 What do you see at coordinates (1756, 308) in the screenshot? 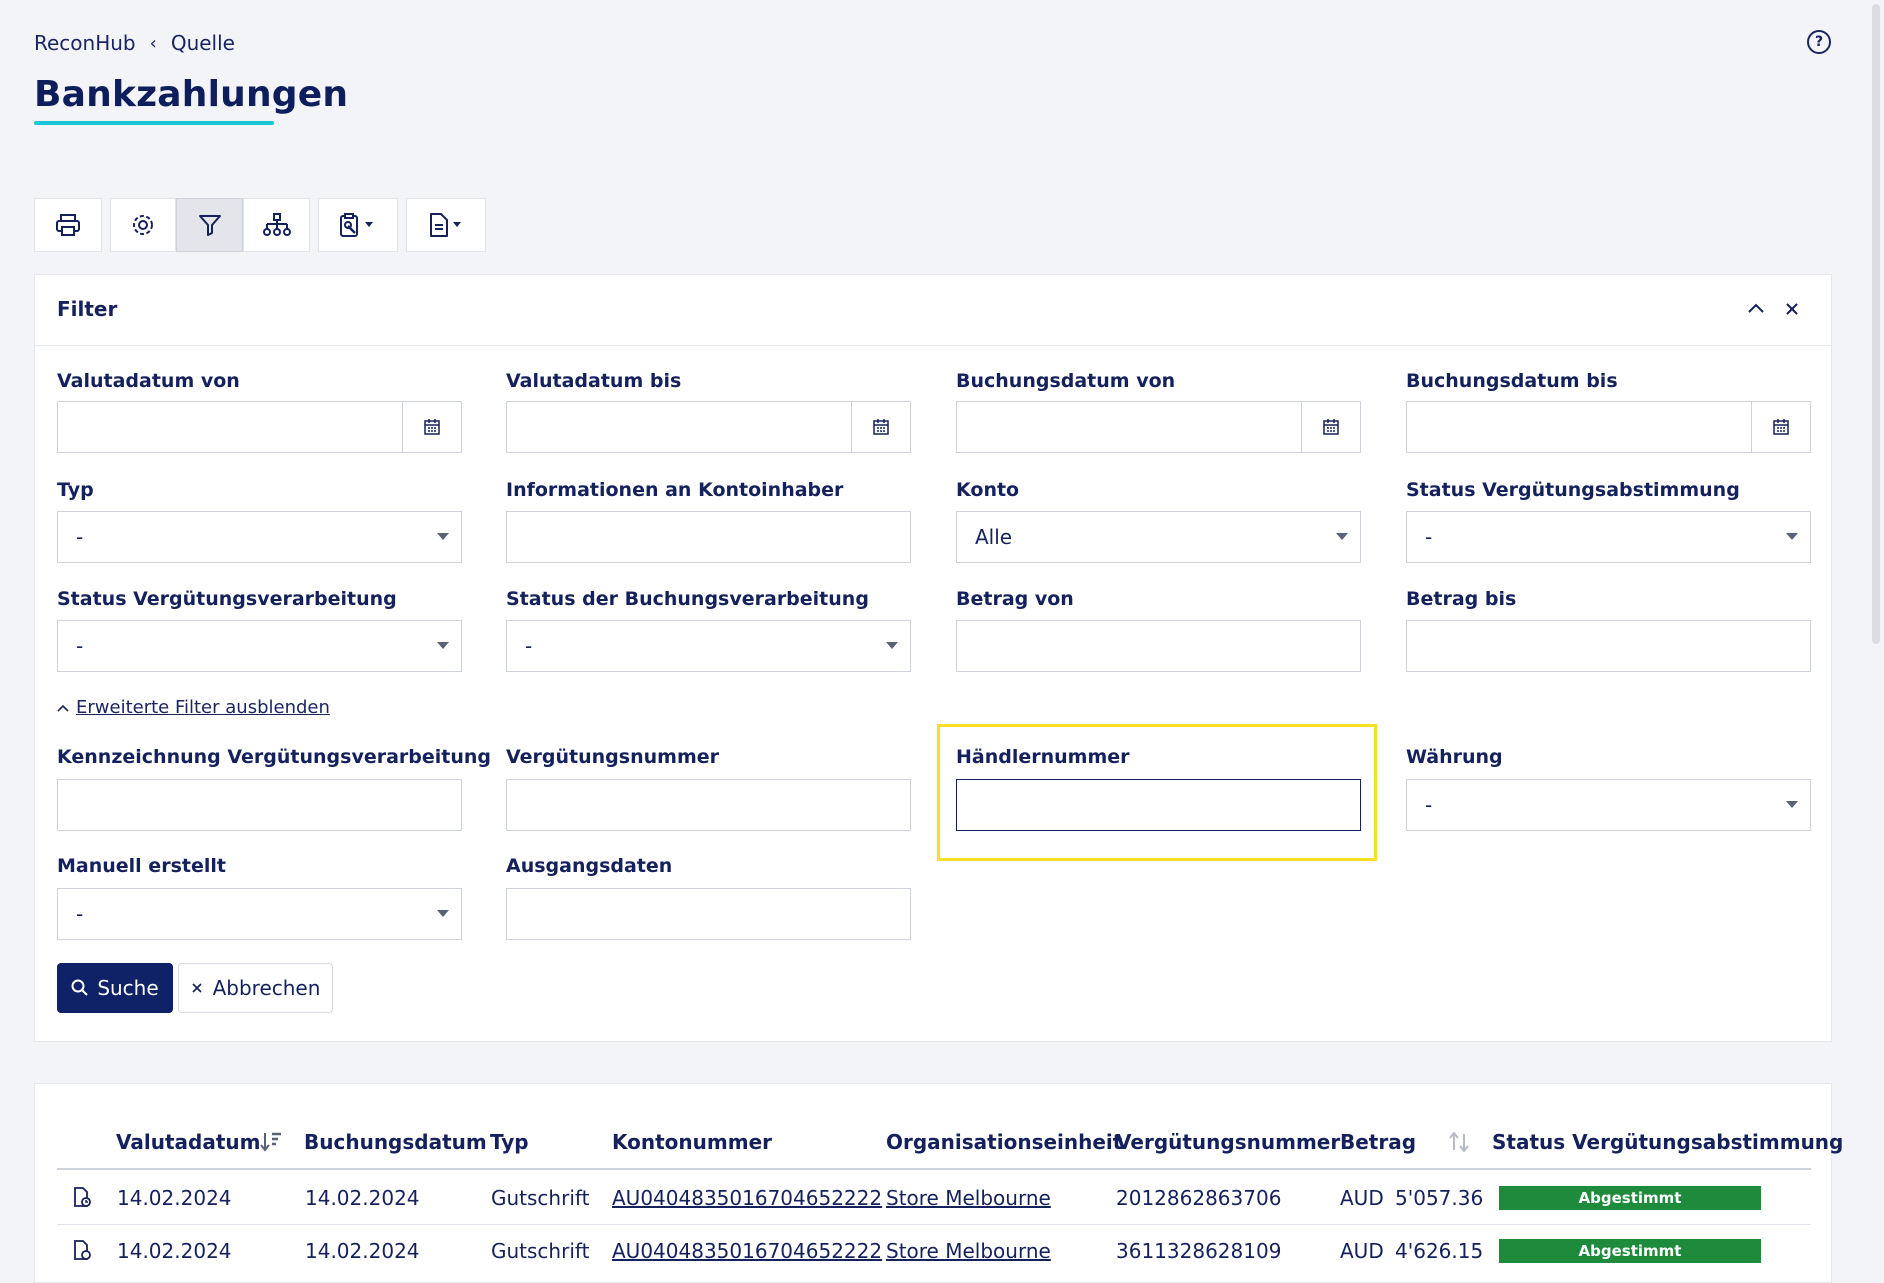
I see `chevron-up-icon` at bounding box center [1756, 308].